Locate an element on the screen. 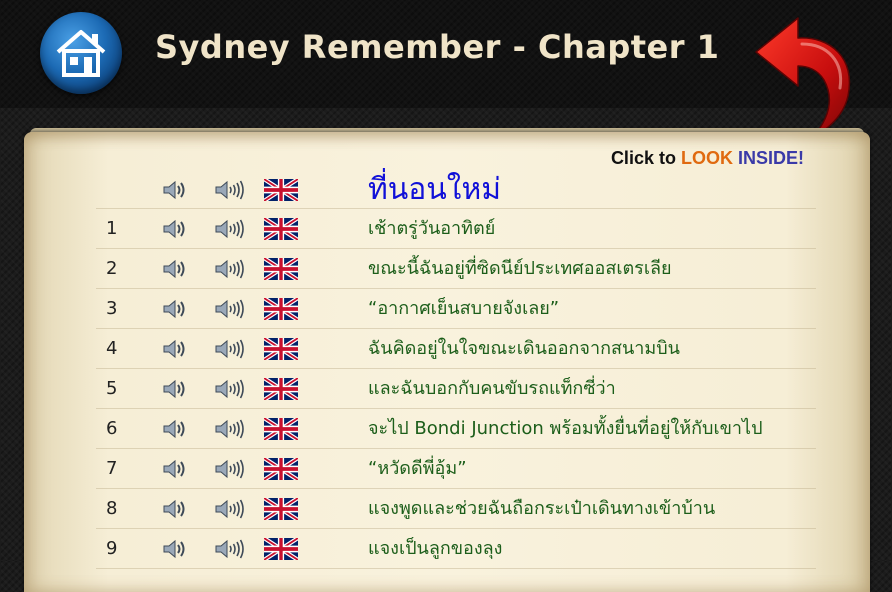  thai-sentence: เช้าตรู่วันอาทิตย์ is located at coordinates (431, 228).